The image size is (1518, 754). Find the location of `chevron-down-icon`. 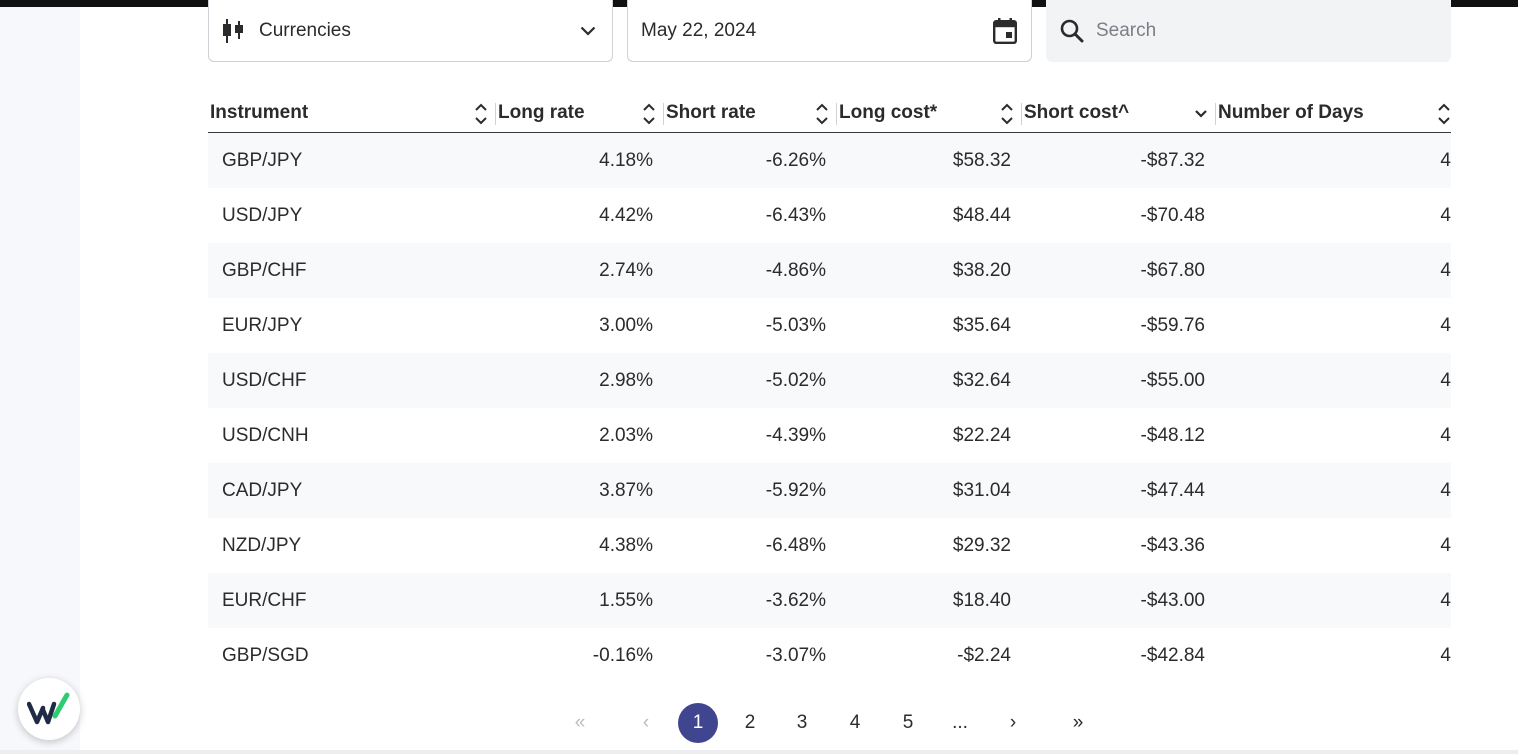

chevron-down-icon is located at coordinates (588, 31).